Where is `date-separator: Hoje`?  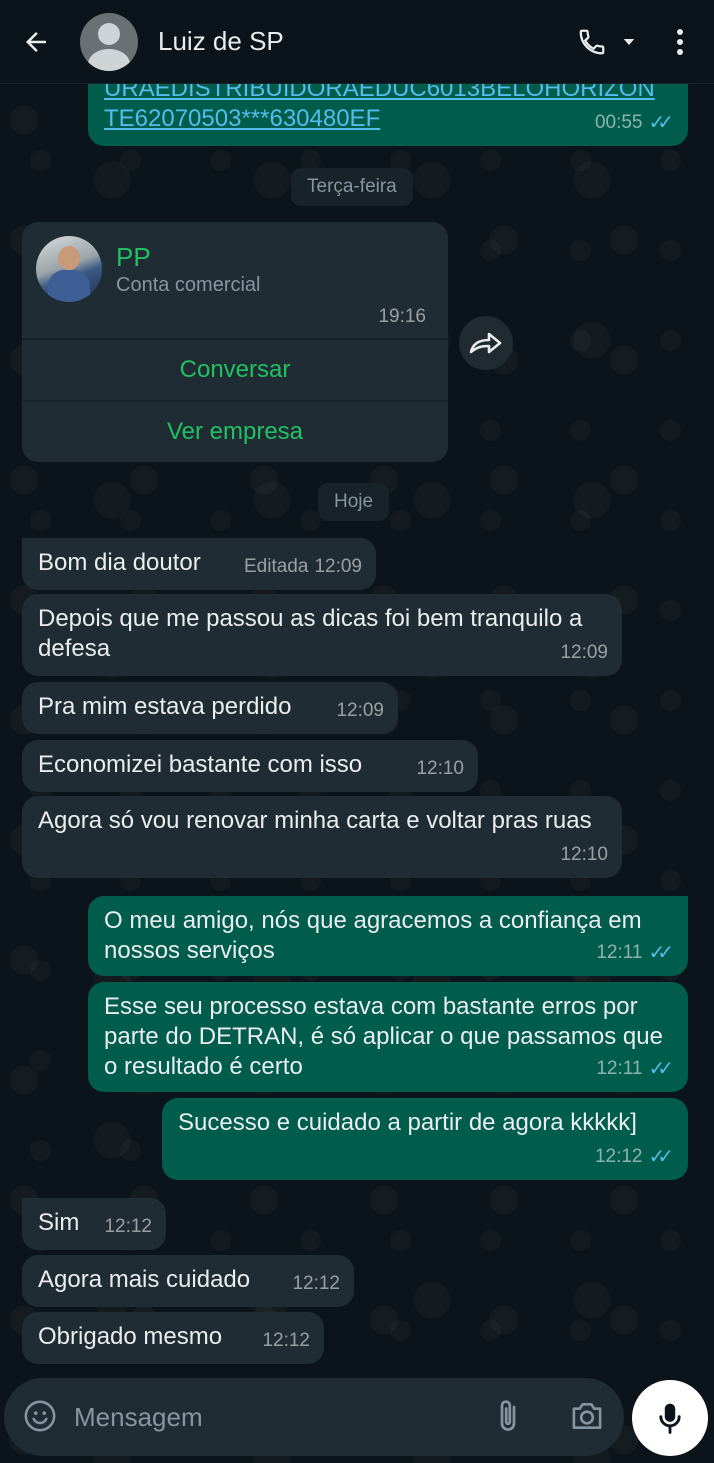
date-separator: Hoje is located at coordinates (354, 502).